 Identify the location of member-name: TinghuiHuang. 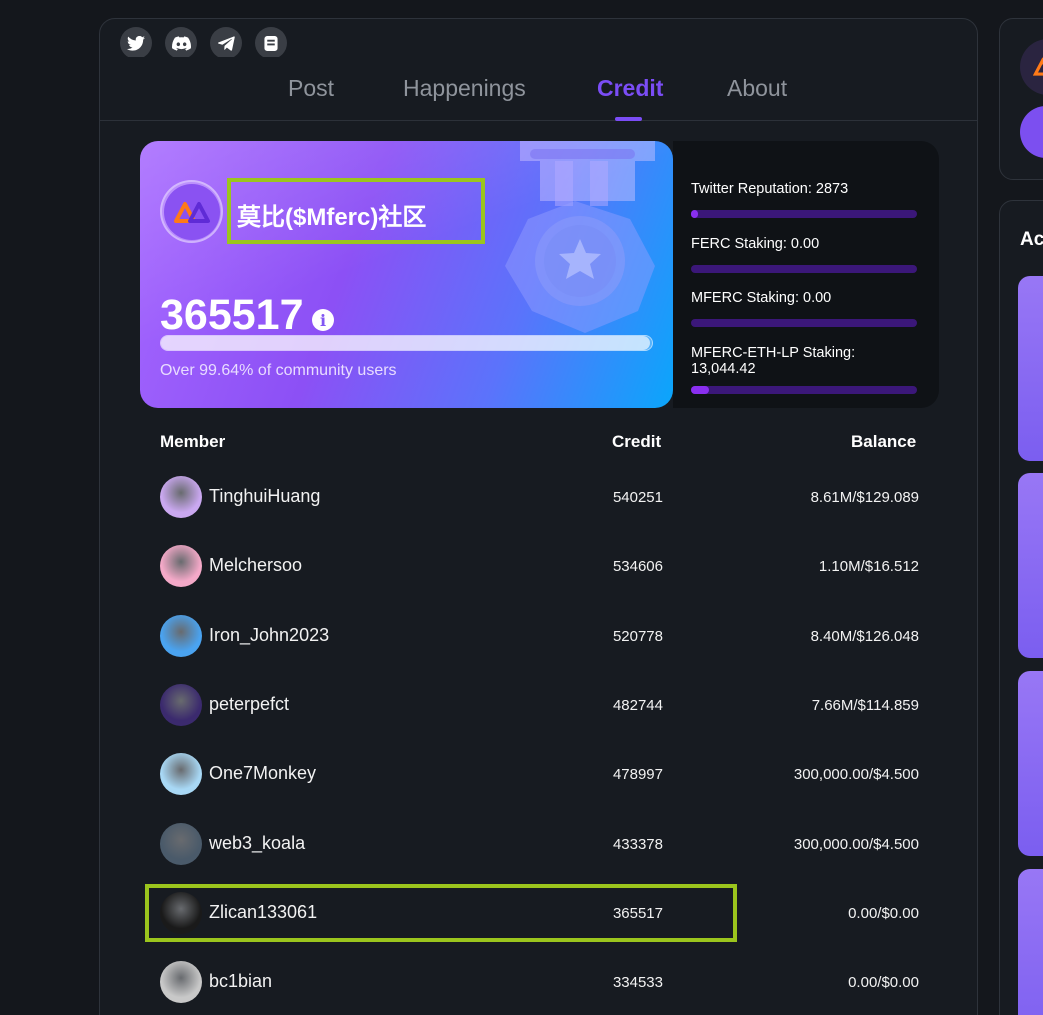
(264, 496).